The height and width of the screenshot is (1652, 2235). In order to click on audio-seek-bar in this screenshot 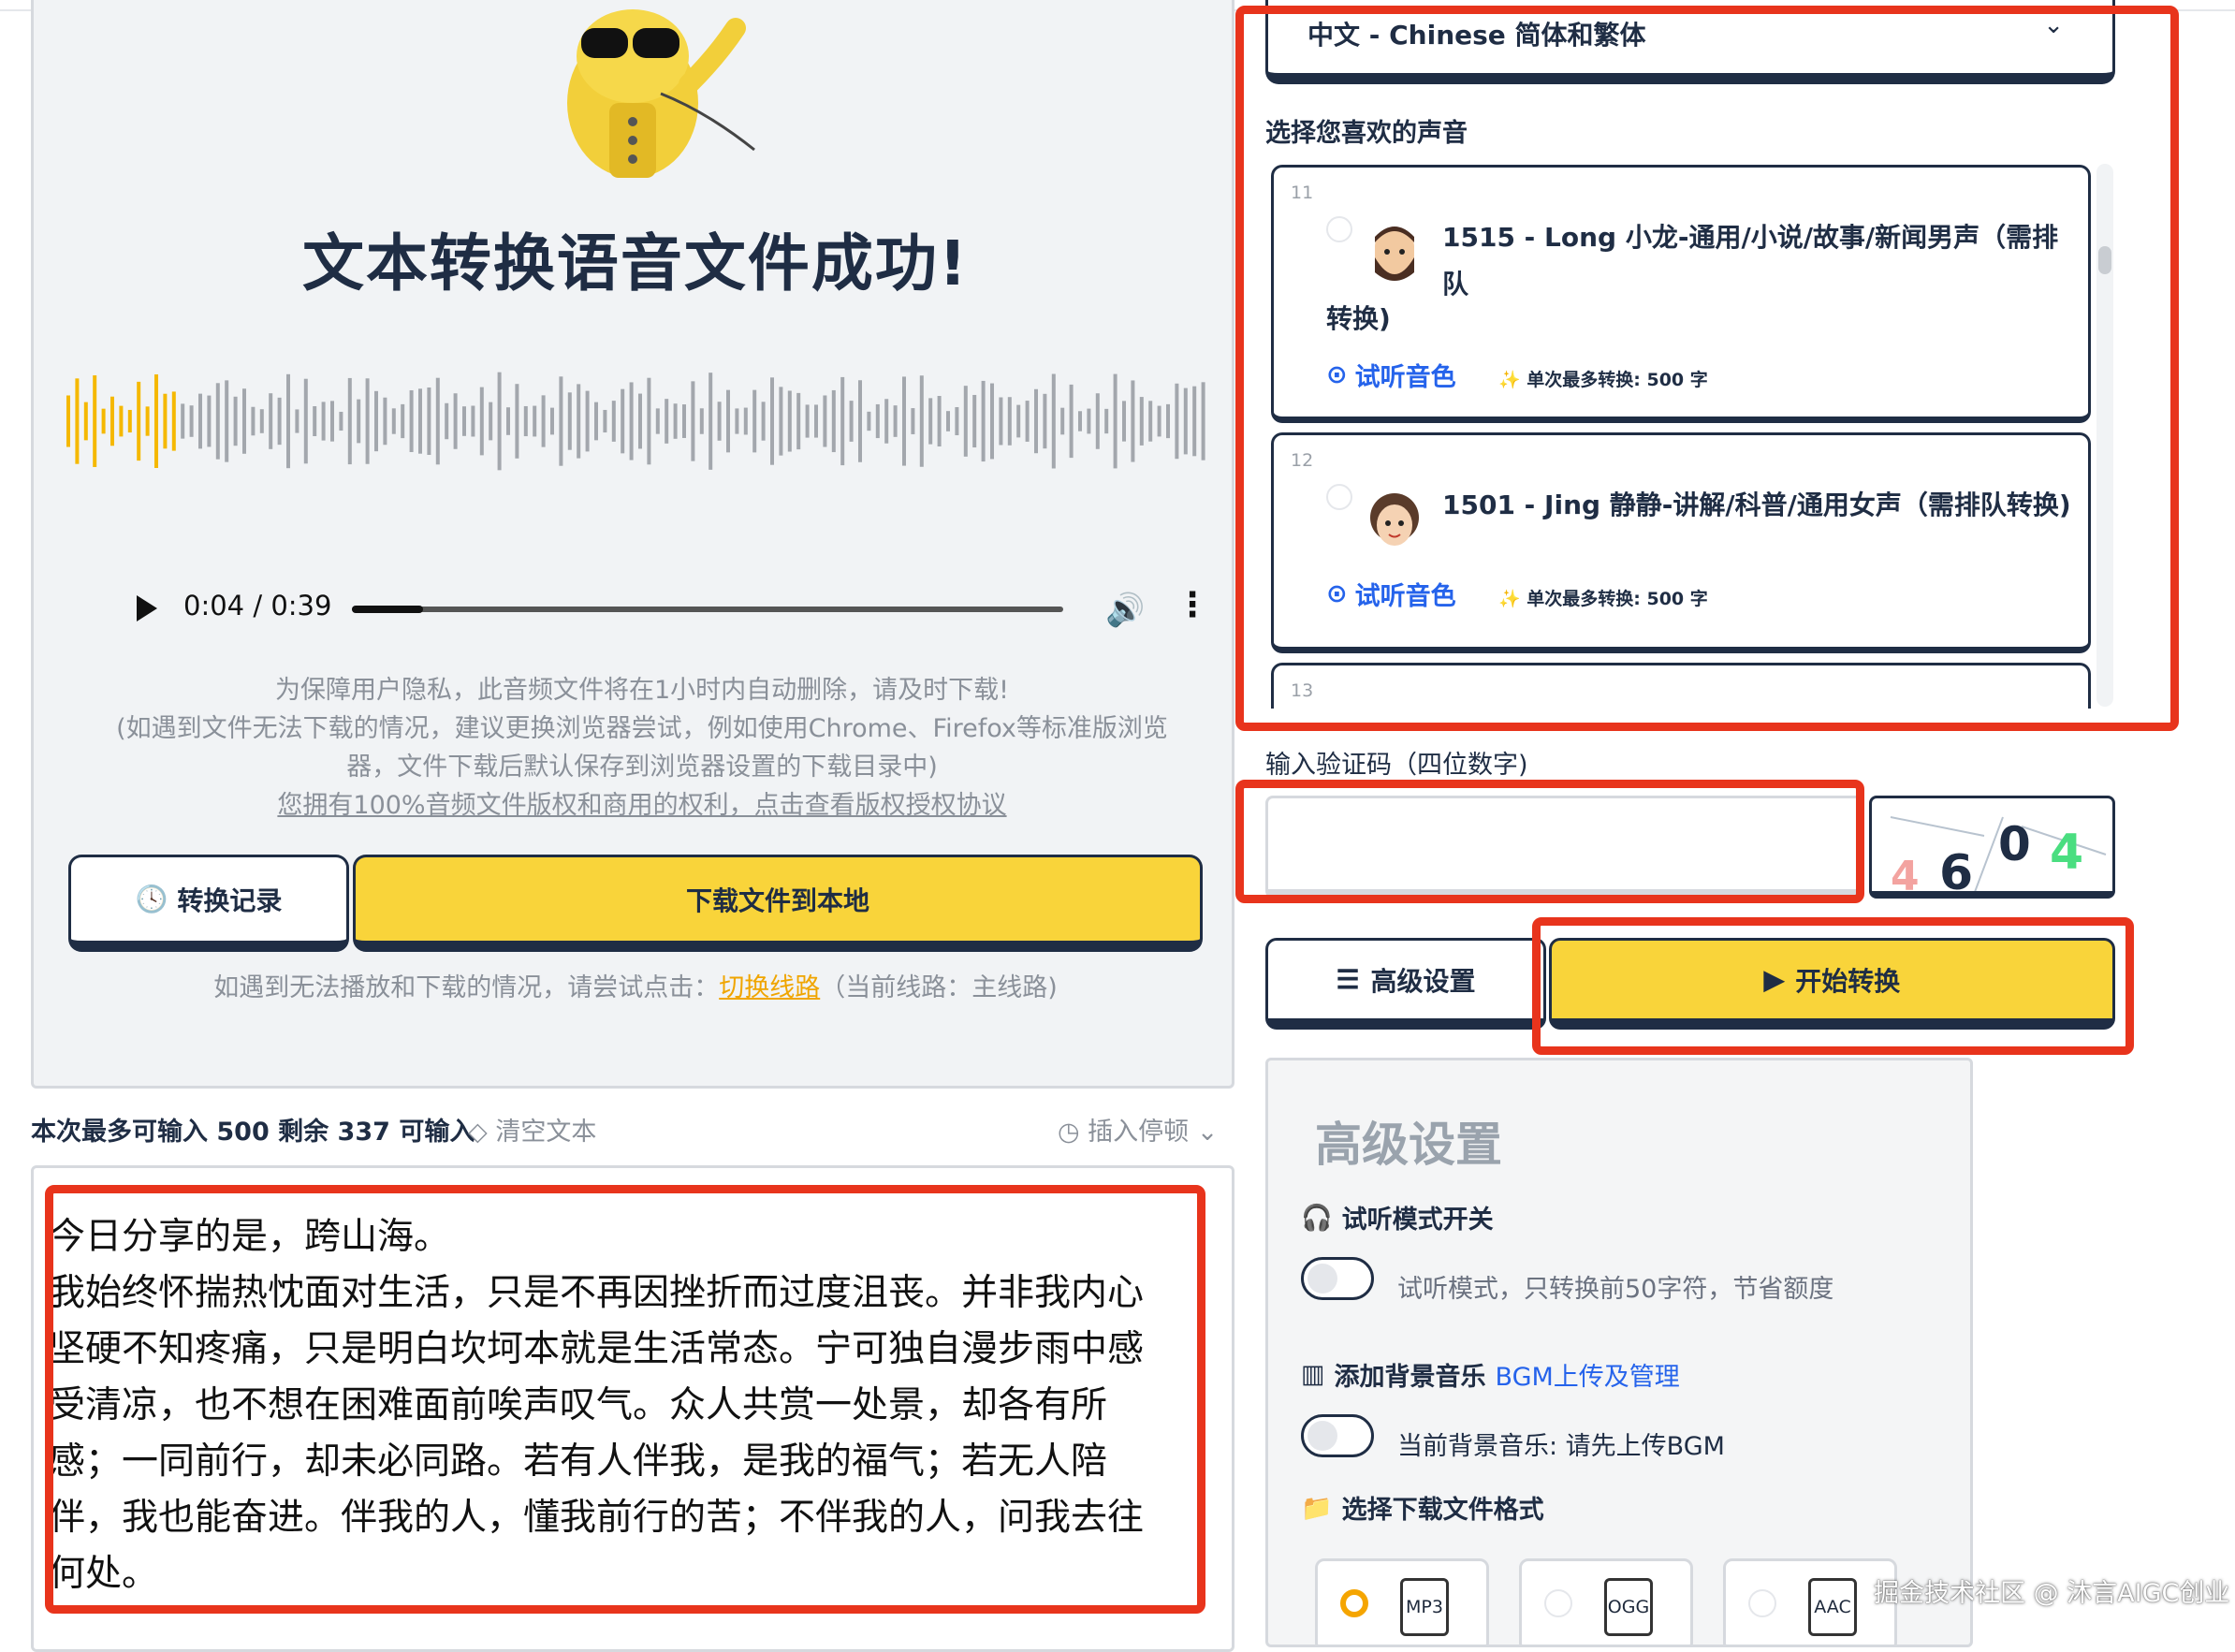, I will do `click(708, 610)`.